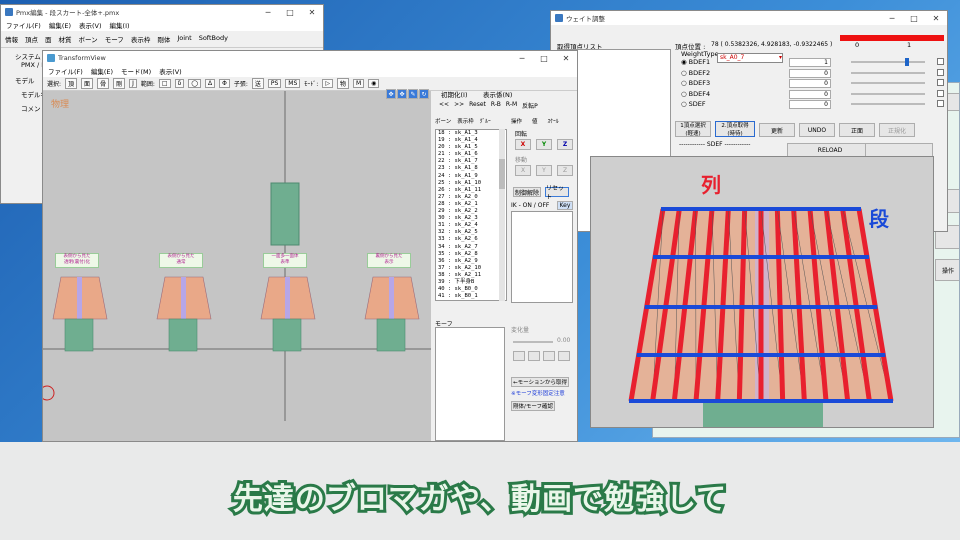 The width and height of the screenshot is (960, 540). I want to click on change-slider, so click(533, 342).